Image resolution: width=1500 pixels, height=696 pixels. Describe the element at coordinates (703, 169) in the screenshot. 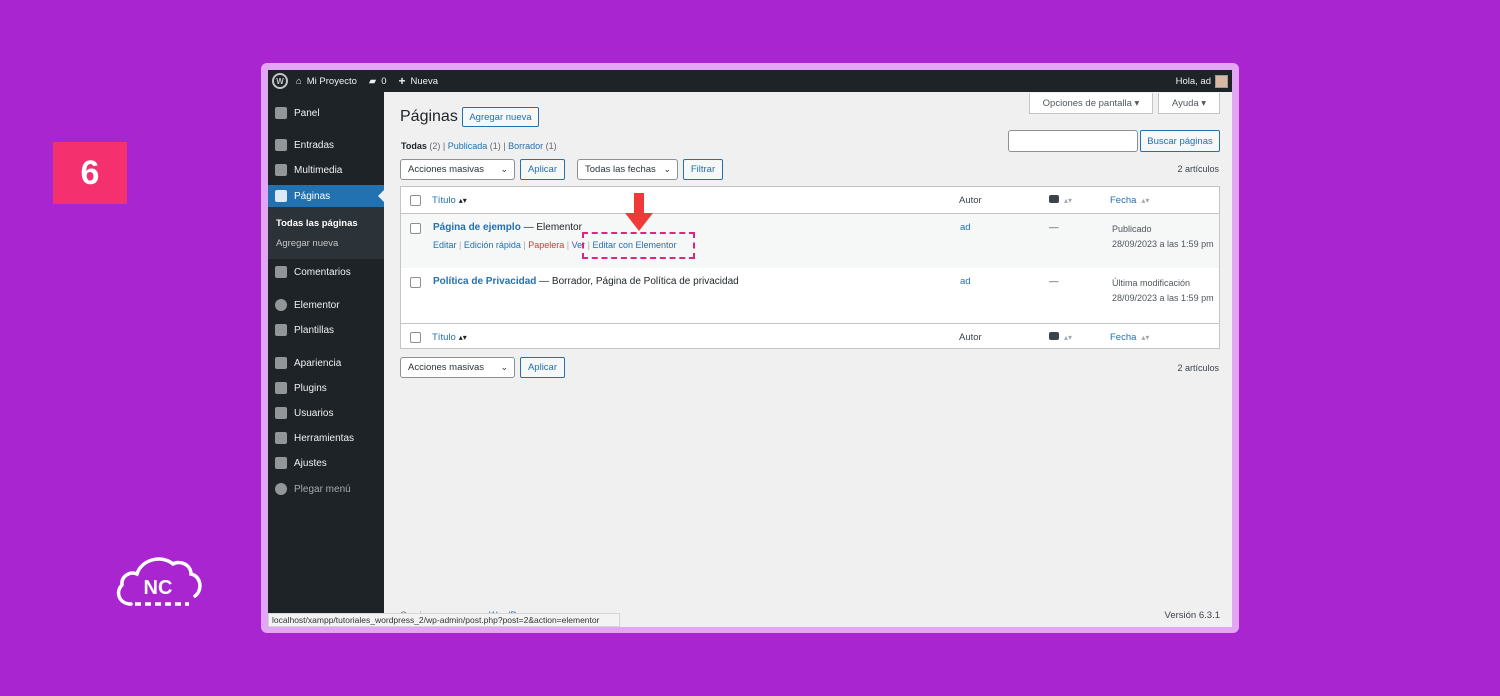

I see `filter-button: Filtrar` at that location.